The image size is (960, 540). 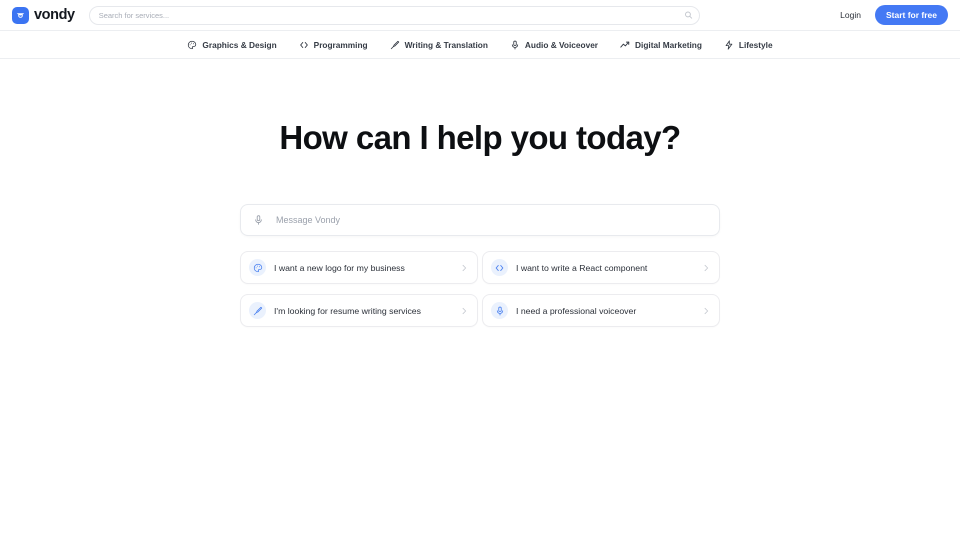 I want to click on brand-name: vondy, so click(x=54, y=15).